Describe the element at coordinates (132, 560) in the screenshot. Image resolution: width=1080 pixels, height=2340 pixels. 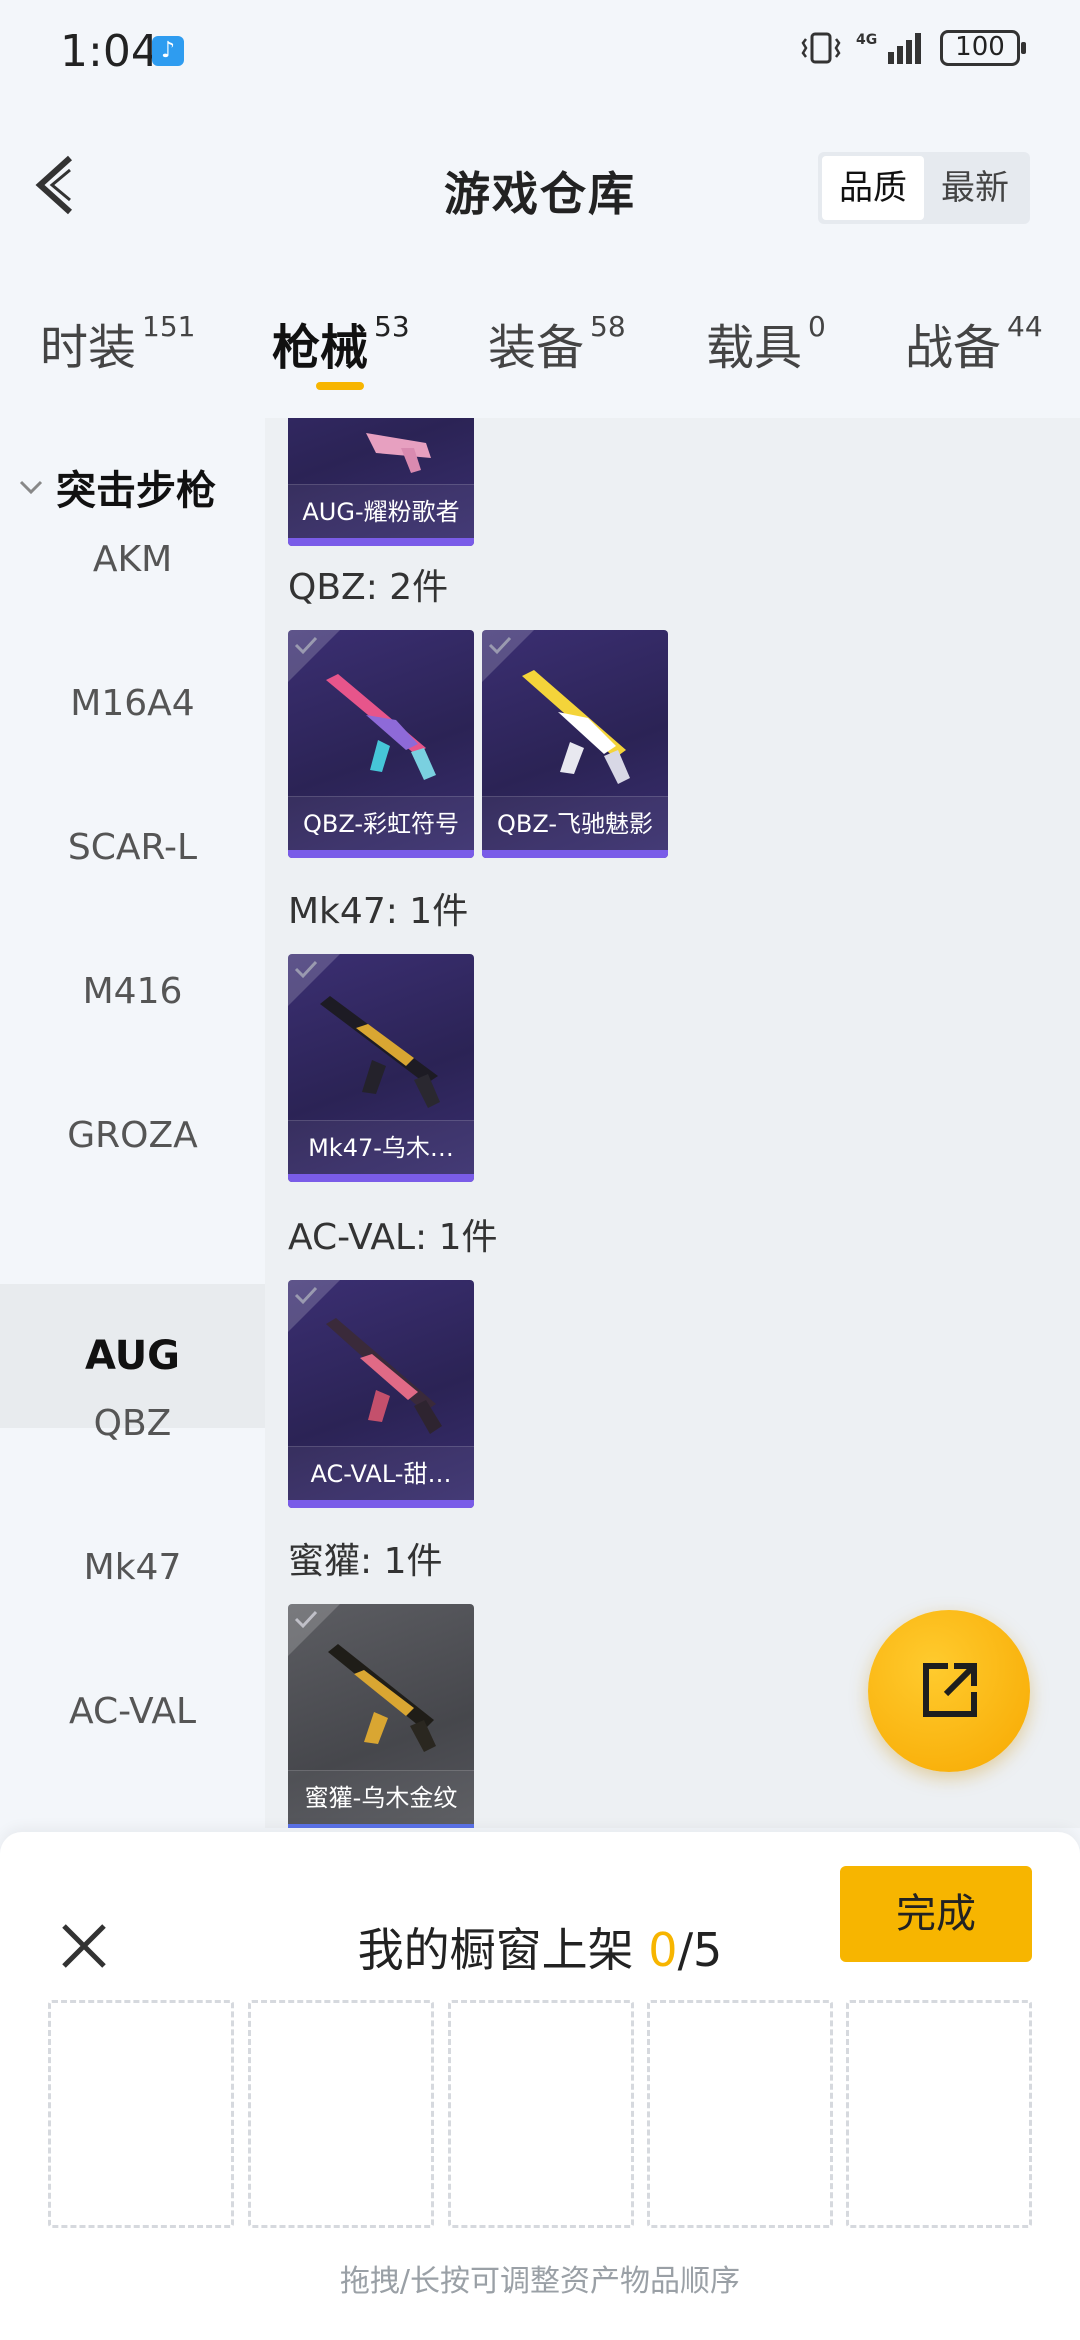
I see `sidebar-item-akm: AKM` at that location.